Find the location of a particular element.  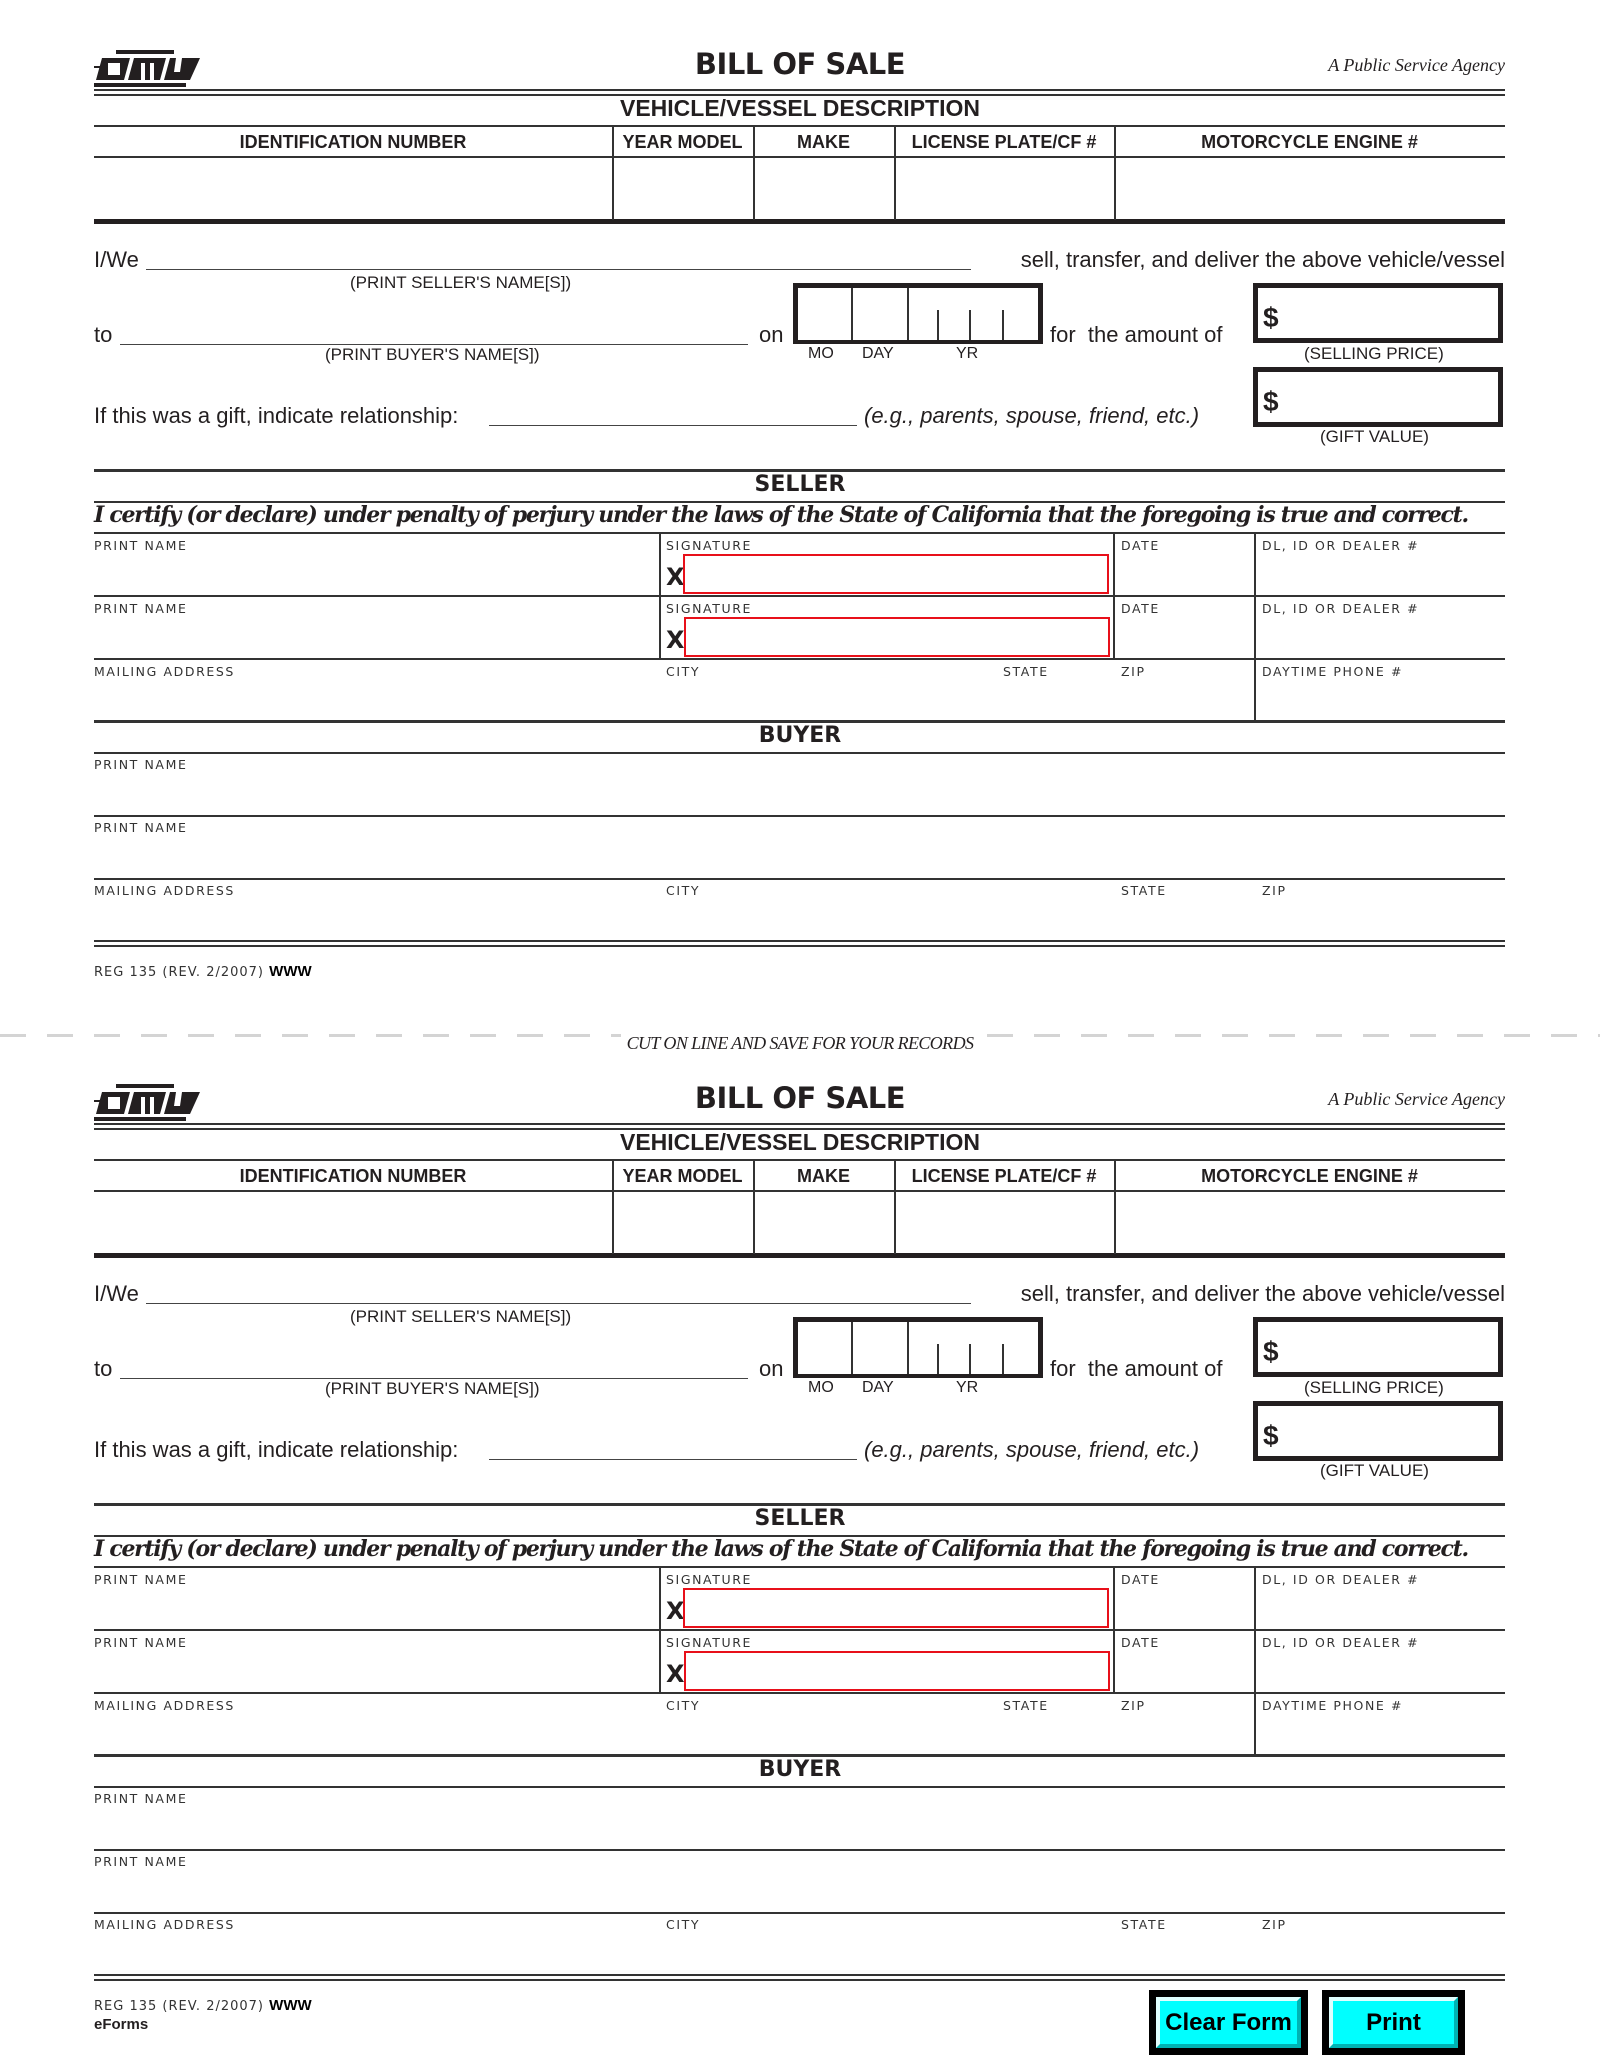

seller-city-input is located at coordinates (829, 700).